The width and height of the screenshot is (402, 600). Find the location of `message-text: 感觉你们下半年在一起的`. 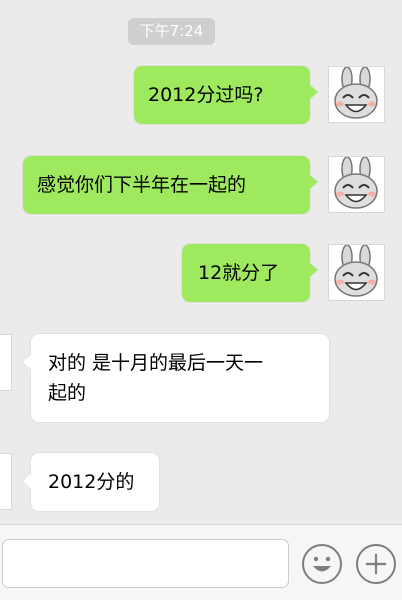

message-text: 感觉你们下半年在一起的 is located at coordinates (142, 185).